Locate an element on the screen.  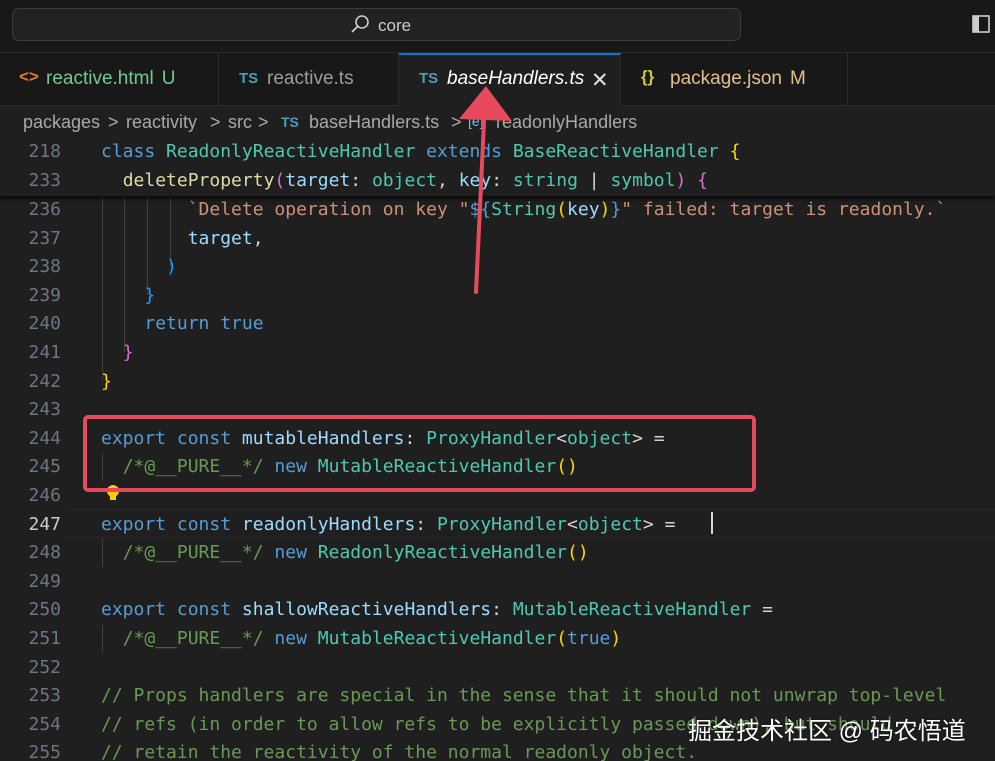
annotation-arrow-icon is located at coordinates (485, 190).